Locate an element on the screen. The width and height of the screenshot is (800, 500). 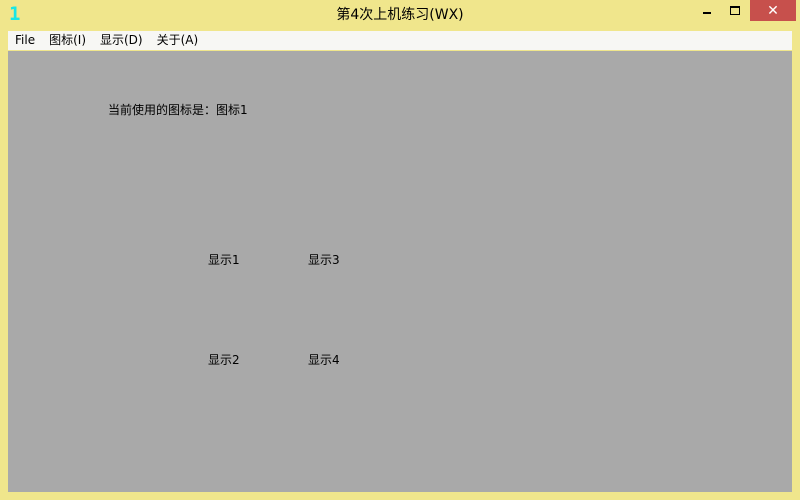
menu-file: File is located at coordinates (25, 40).